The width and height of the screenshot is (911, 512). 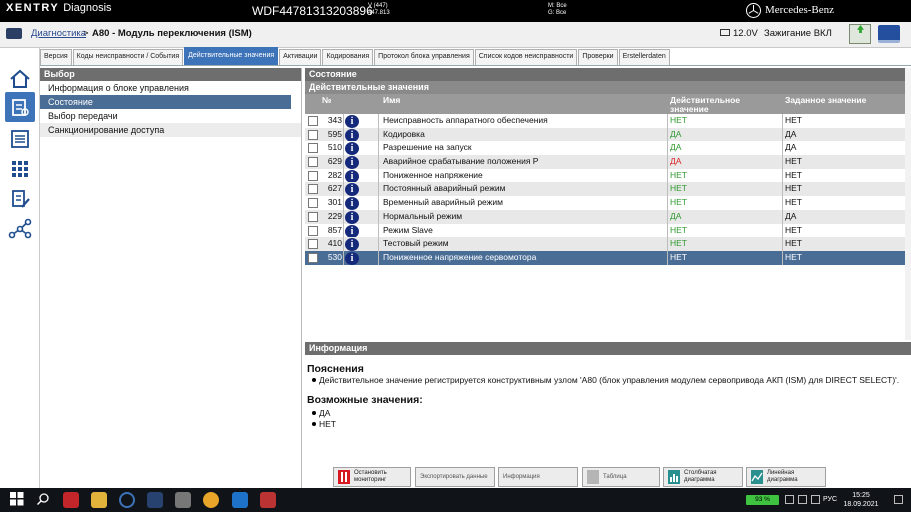 I want to click on vertical-scrollbar, so click(x=908, y=204).